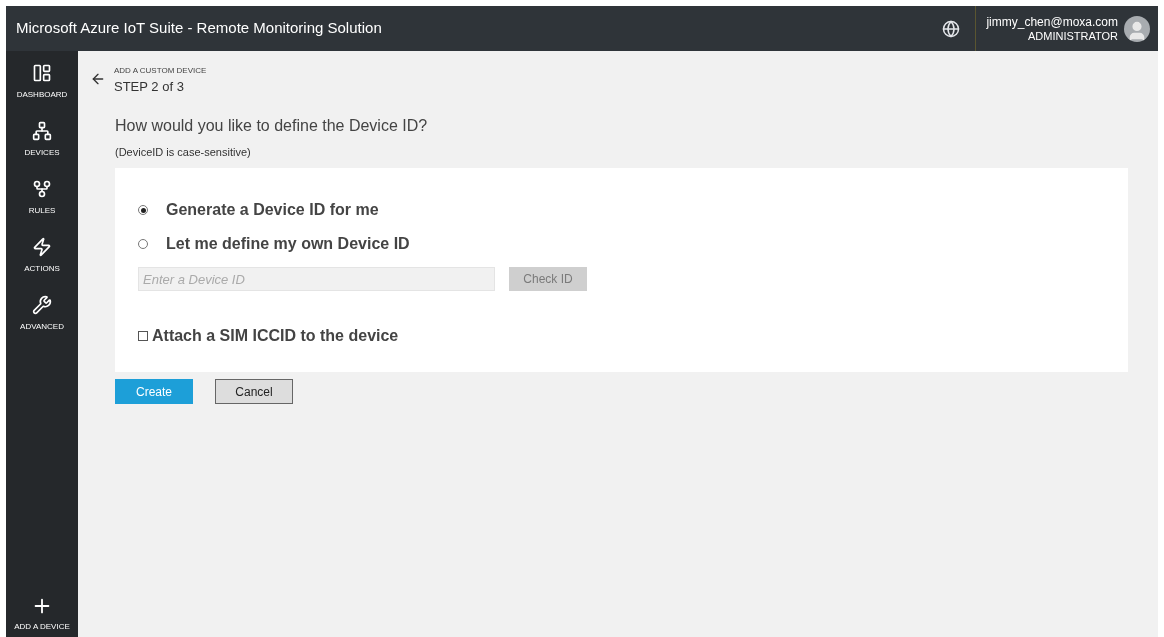  What do you see at coordinates (633, 210) in the screenshot?
I see `radio-option: Generate a Device ID for me` at bounding box center [633, 210].